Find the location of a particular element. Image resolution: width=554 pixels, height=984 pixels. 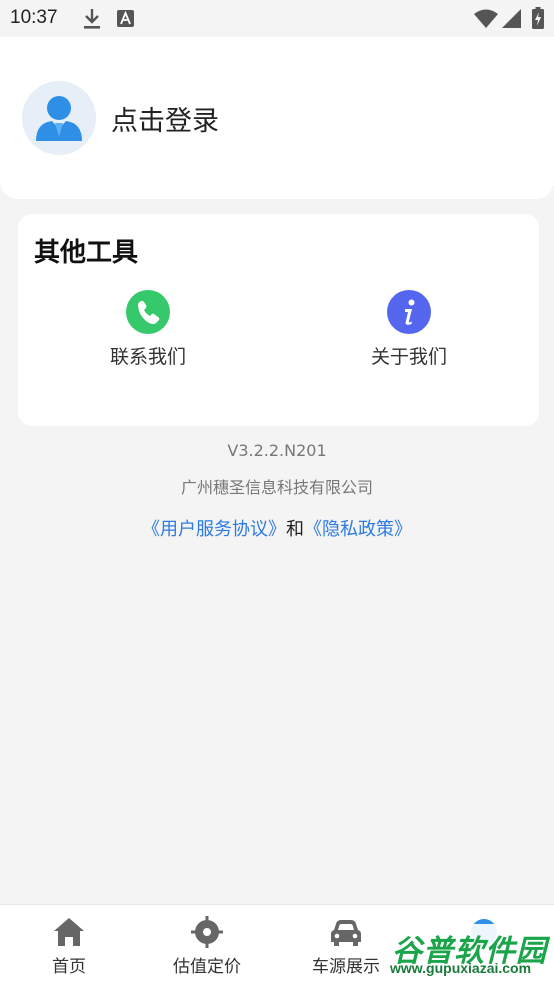

contact-us-label: 联系我们 is located at coordinates (147, 357).